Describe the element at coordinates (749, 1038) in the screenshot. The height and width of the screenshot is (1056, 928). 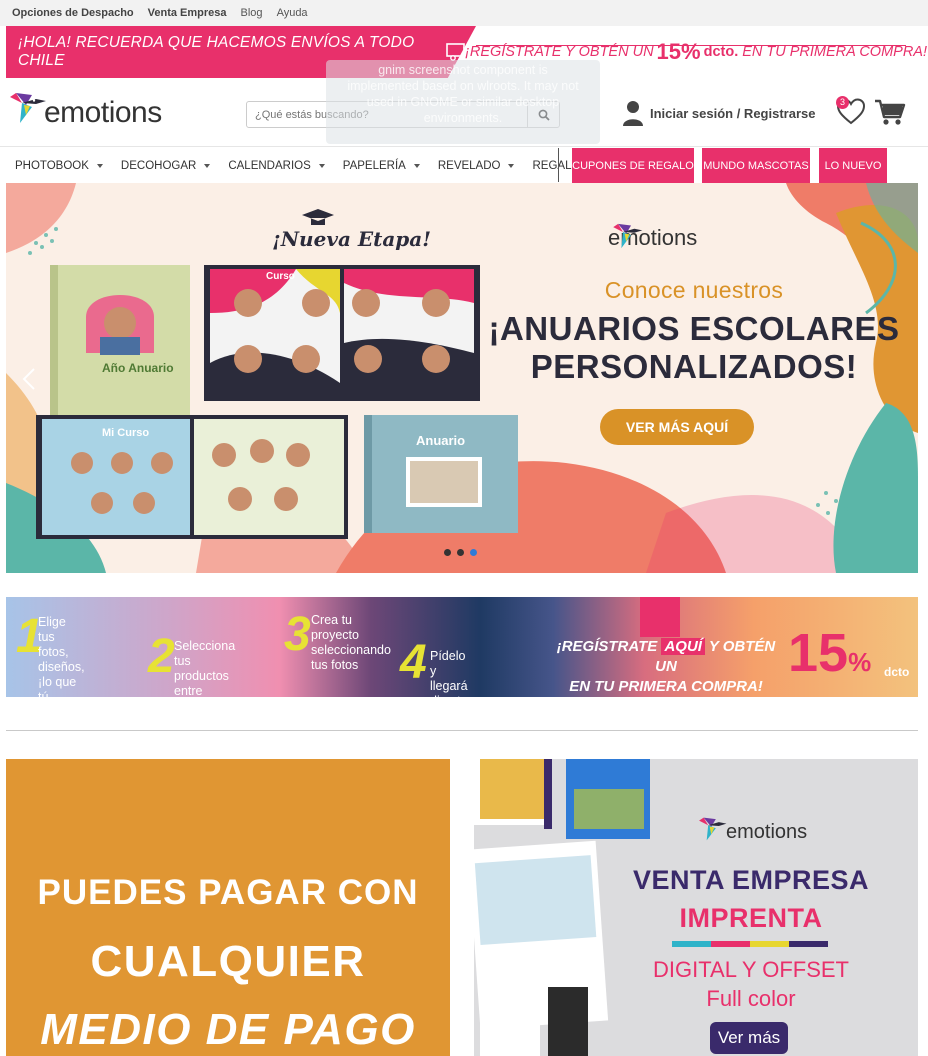
I see `ver-mas-button: Ver más` at that location.